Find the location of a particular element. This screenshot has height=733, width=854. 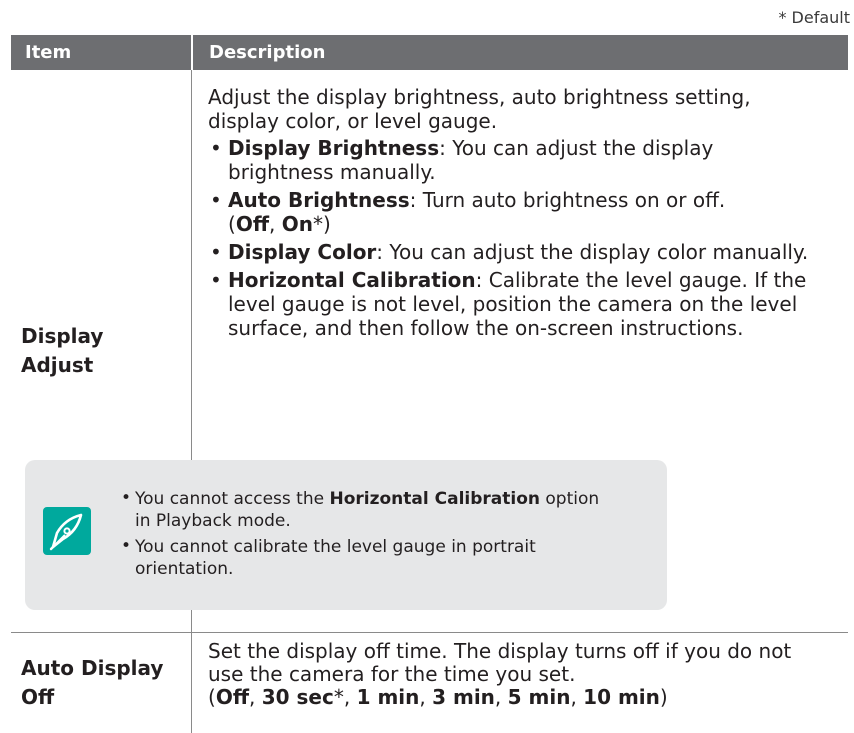

term: Display Color is located at coordinates (302, 252).